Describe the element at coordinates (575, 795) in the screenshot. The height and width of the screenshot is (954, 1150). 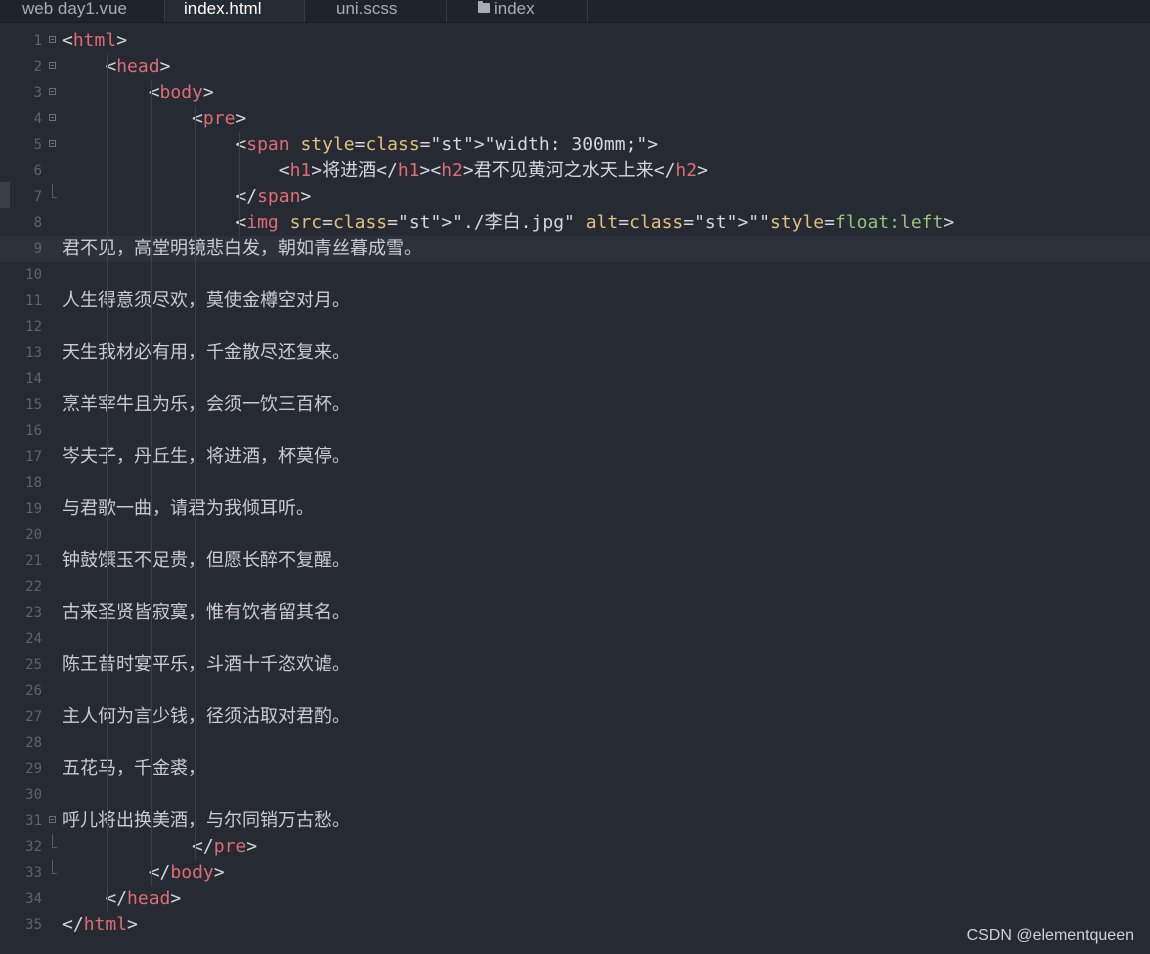
I see `code-line: 30` at that location.